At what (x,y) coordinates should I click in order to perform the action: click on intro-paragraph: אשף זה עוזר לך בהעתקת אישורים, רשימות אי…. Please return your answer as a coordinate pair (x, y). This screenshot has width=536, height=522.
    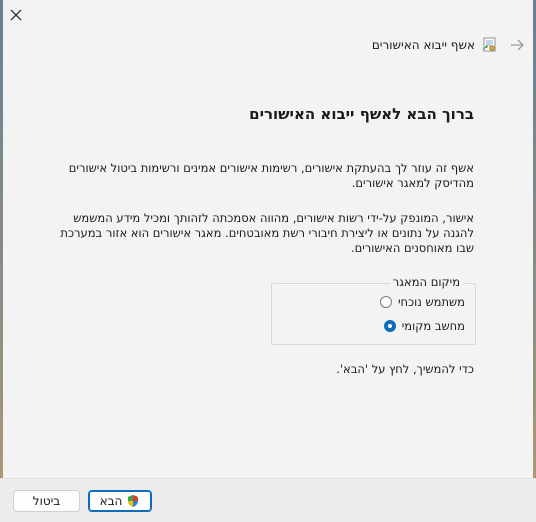
    Looking at the image, I should click on (271, 175).